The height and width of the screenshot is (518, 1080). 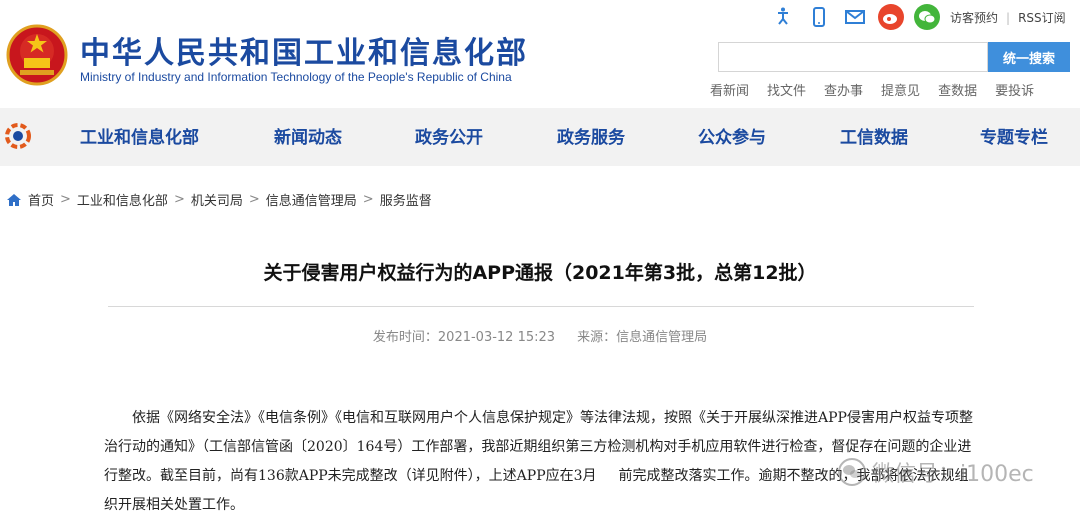 I want to click on rss-link: RSS订阅, so click(x=1042, y=18).